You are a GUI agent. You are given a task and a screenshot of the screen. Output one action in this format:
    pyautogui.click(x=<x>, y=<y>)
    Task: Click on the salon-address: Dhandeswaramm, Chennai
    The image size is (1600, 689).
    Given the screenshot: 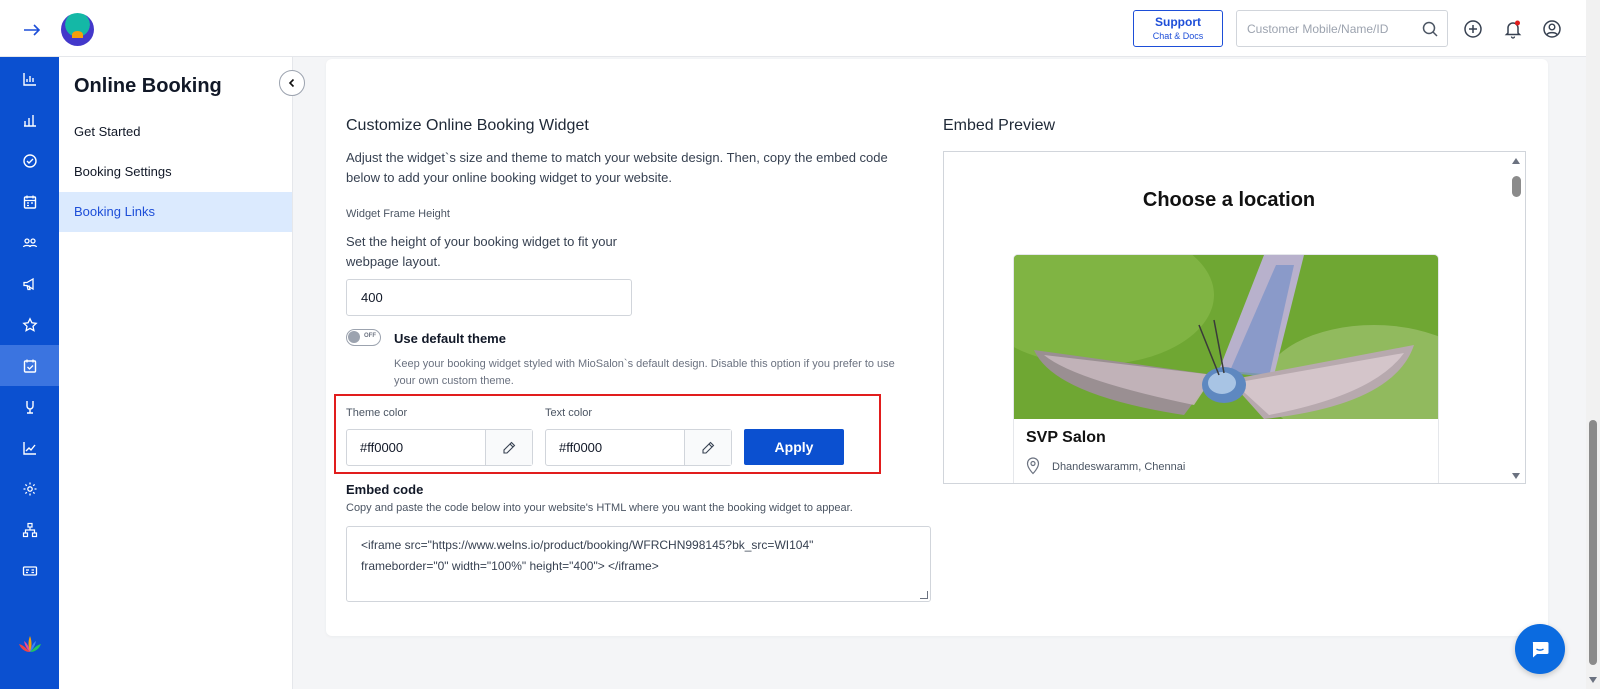 What is the action you would take?
    pyautogui.click(x=1119, y=467)
    